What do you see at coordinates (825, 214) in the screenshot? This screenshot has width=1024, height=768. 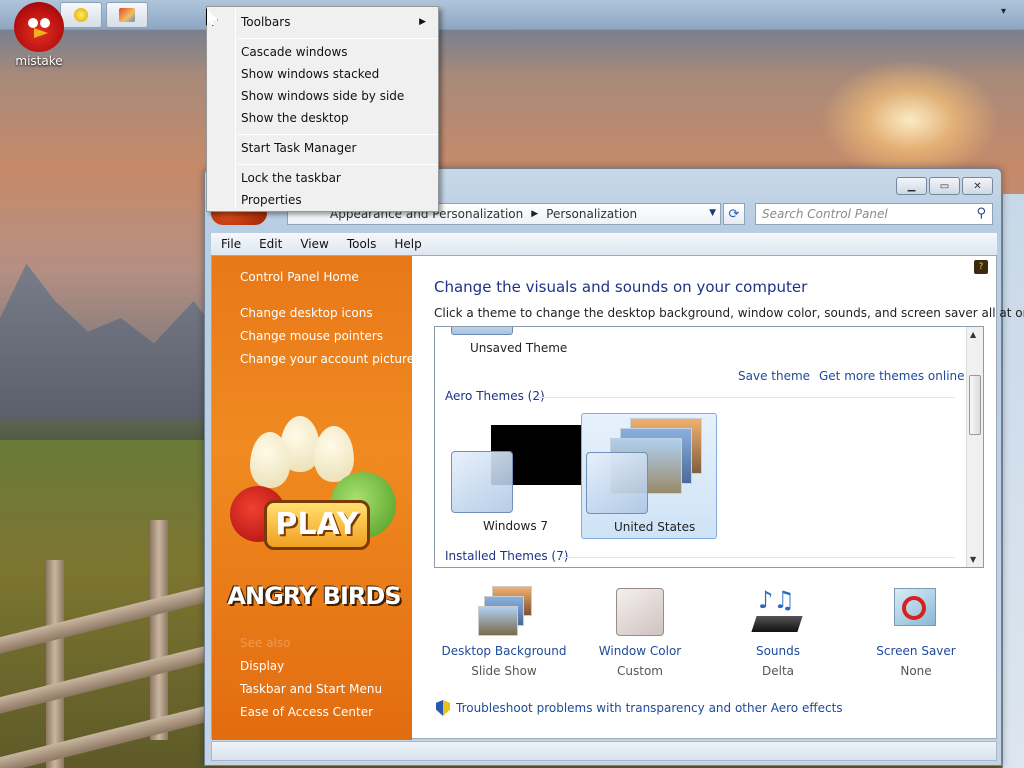 I see `search-placeholder: Search Control Panel` at bounding box center [825, 214].